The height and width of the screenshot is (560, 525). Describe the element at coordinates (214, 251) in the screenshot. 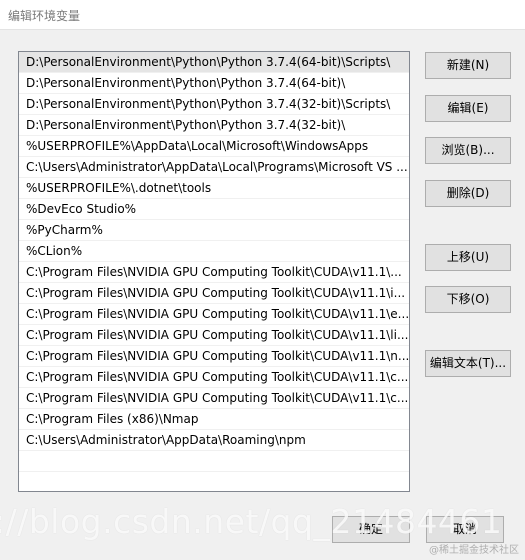

I see `list-item: %CLion%` at that location.